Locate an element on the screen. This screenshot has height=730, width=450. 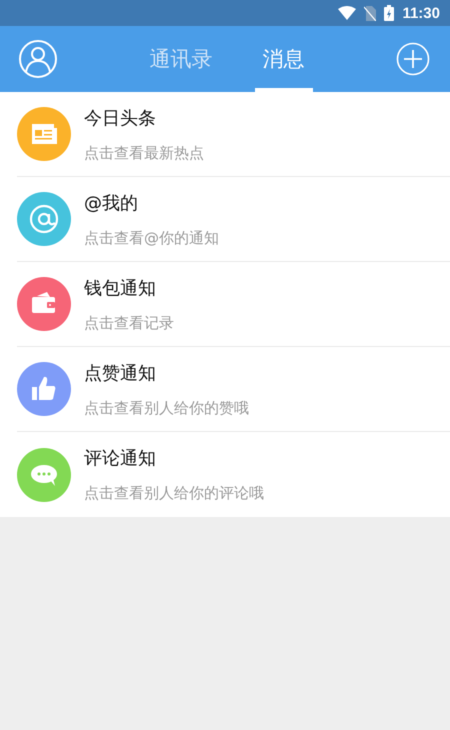
clock-time: 11:30 is located at coordinates (421, 13).